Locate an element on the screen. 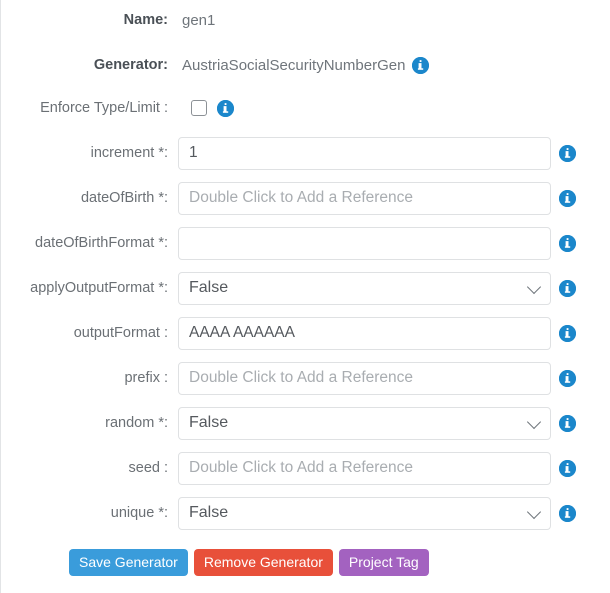  field-row-outputFormat: outputFormat : is located at coordinates (305, 333).